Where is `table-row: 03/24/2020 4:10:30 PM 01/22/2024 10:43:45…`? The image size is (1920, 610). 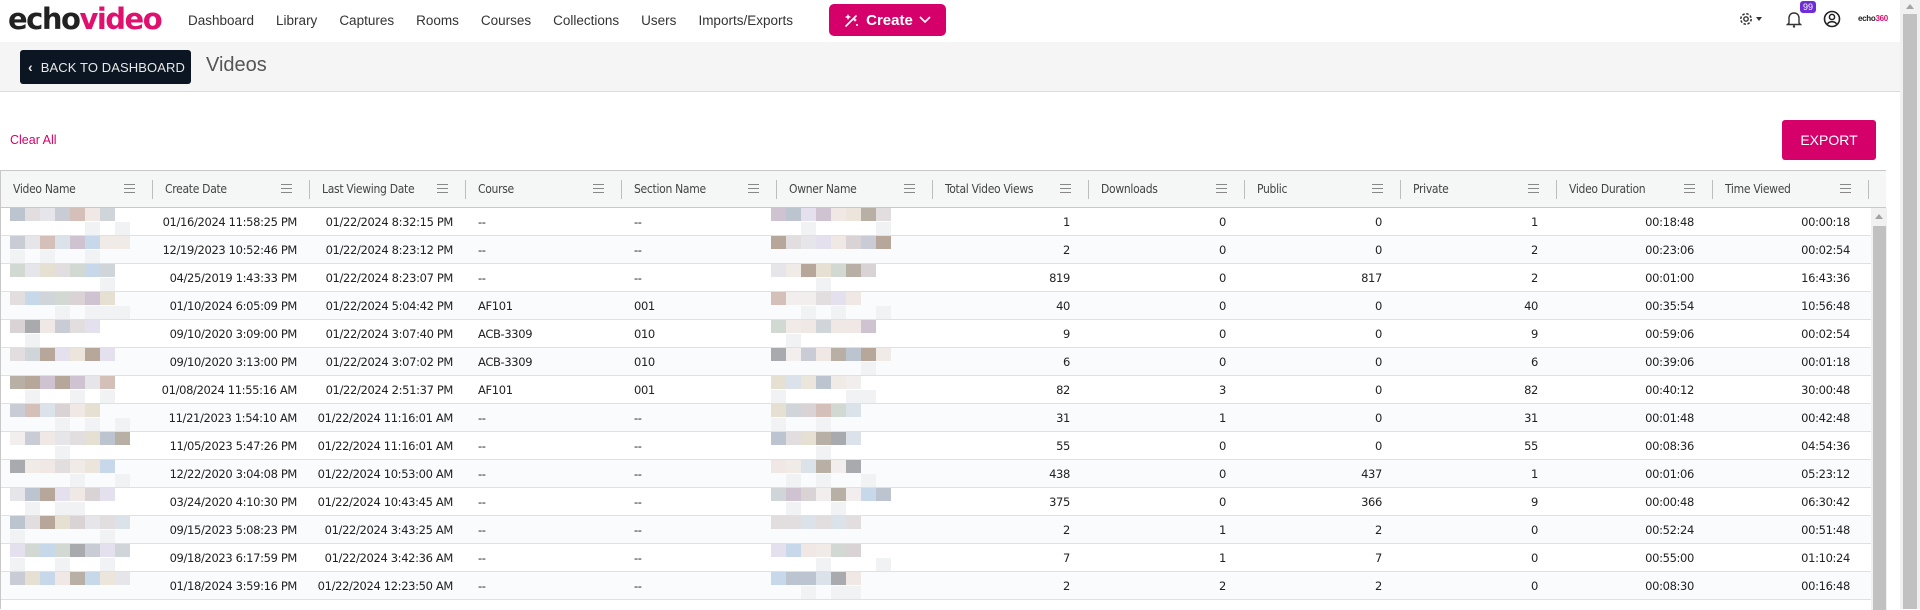 table-row: 03/24/2020 4:10:30 PM 01/22/2024 10:43:45… is located at coordinates (936, 502).